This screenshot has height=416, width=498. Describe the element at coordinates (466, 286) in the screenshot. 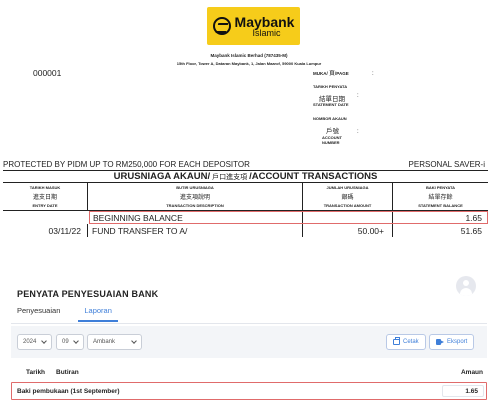

I see `avatar` at that location.